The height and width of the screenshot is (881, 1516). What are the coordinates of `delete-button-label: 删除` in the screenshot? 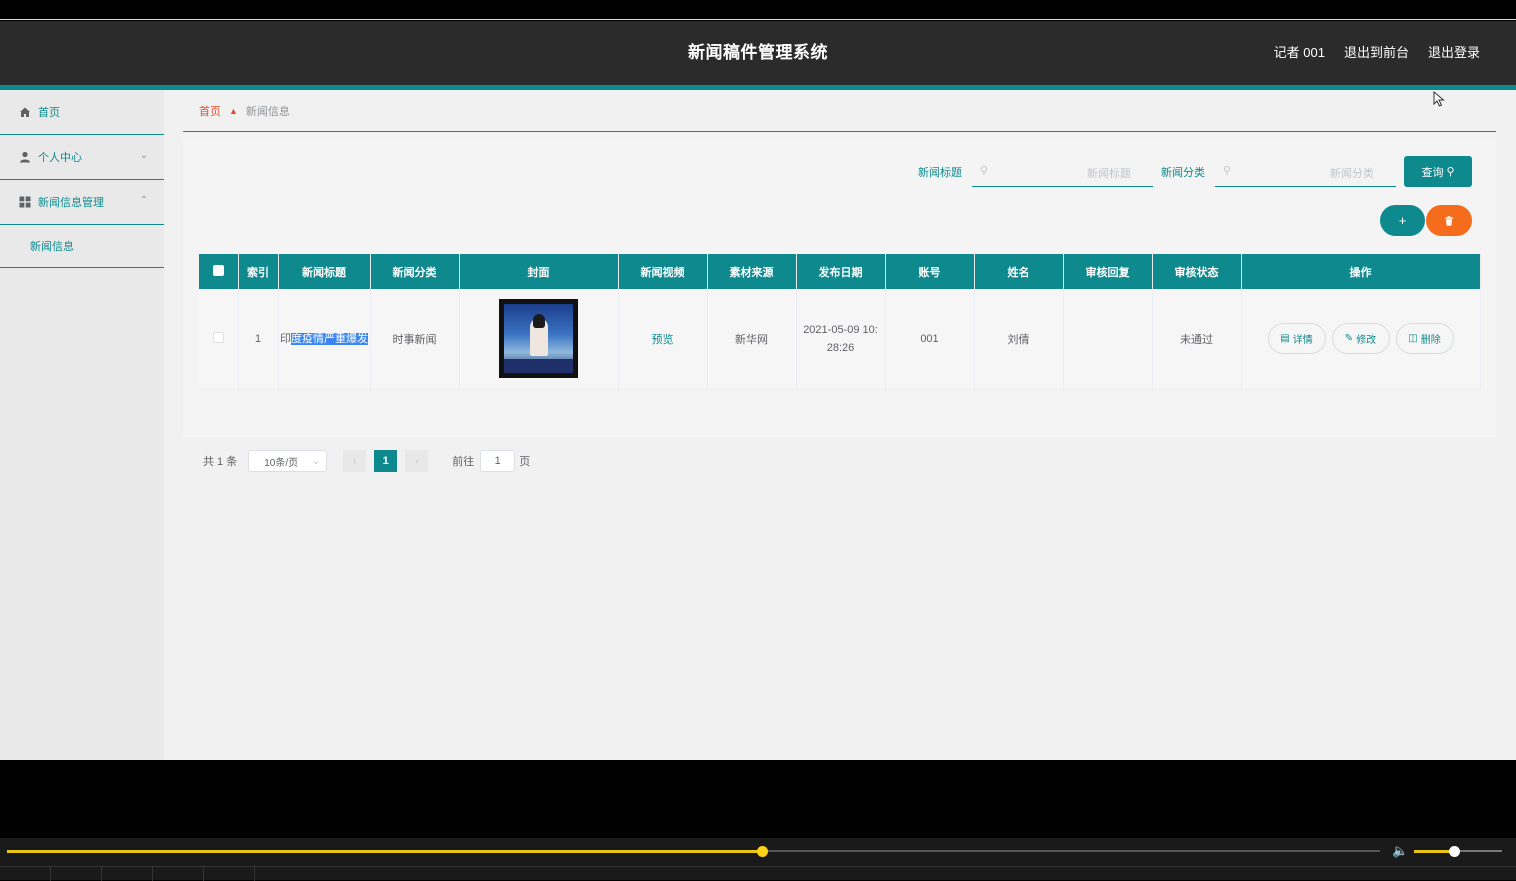 It's located at (1430, 341).